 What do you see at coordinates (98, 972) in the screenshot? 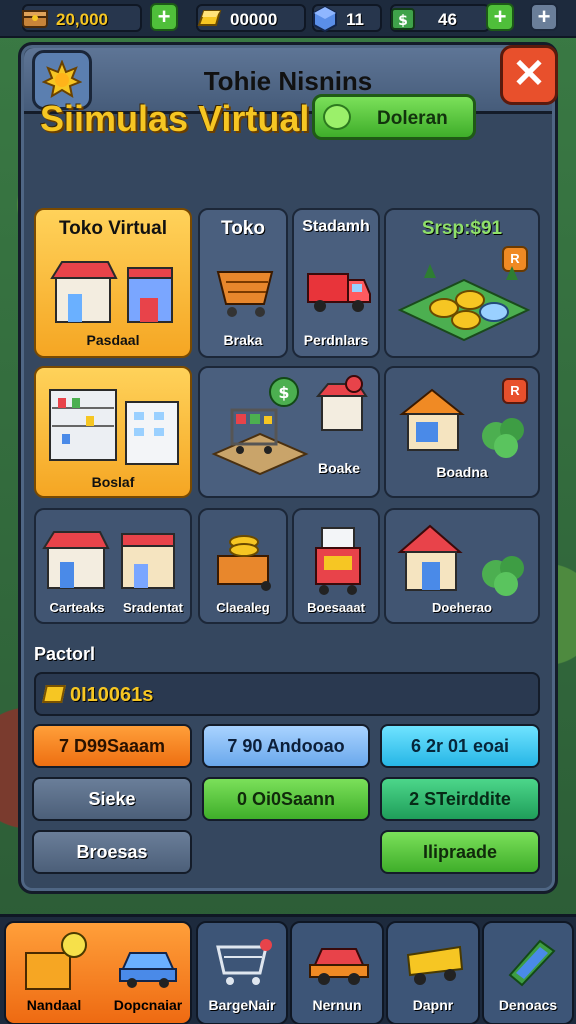
I see `nav-tab-active: Nandaal Dopcnaiar` at bounding box center [98, 972].